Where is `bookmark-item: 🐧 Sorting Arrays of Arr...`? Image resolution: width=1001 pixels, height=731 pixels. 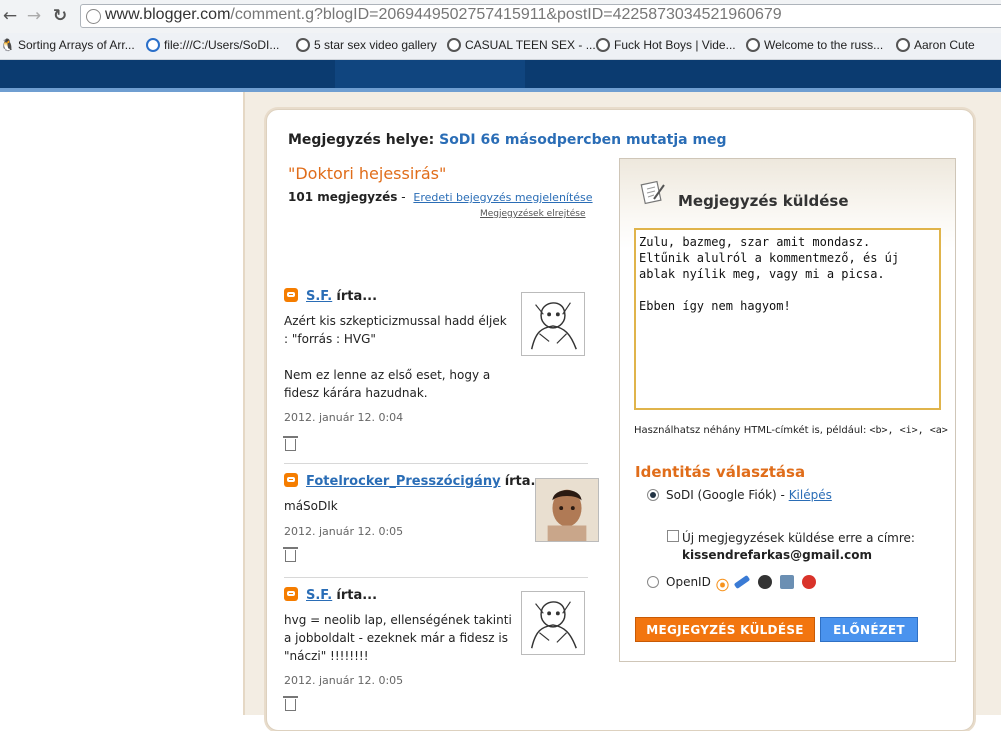
bookmark-item: 🐧 Sorting Arrays of Arr... is located at coordinates (67, 45).